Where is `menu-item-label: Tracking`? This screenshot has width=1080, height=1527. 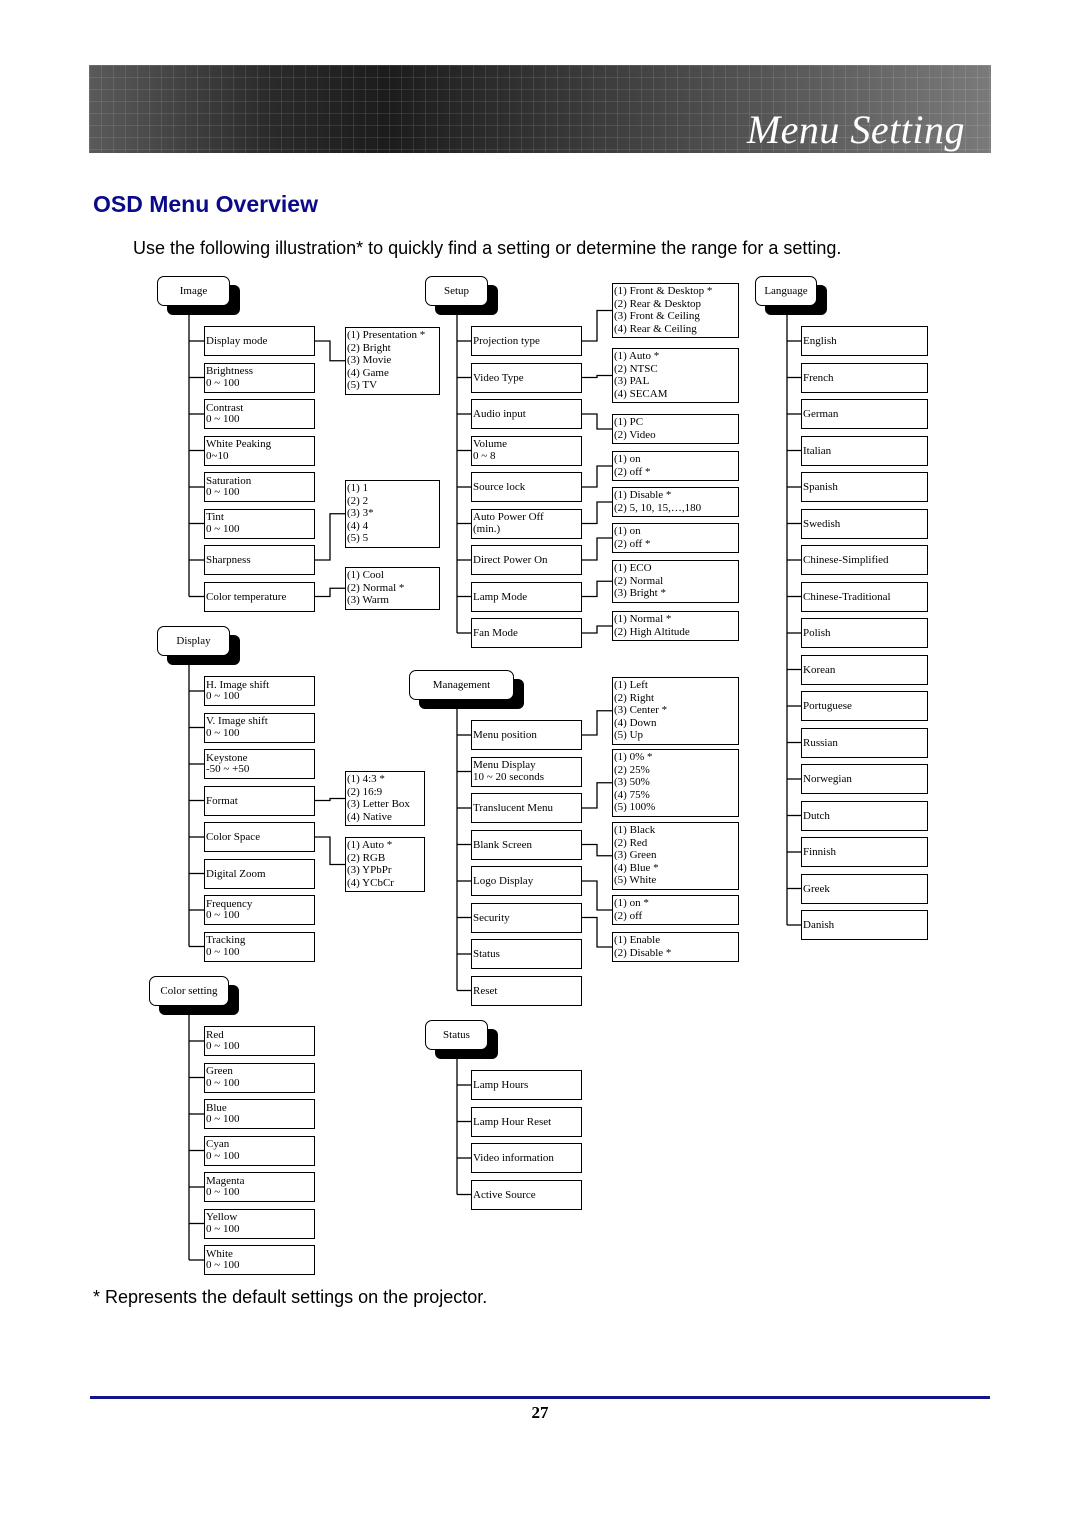
menu-item-label: Tracking is located at coordinates (226, 940).